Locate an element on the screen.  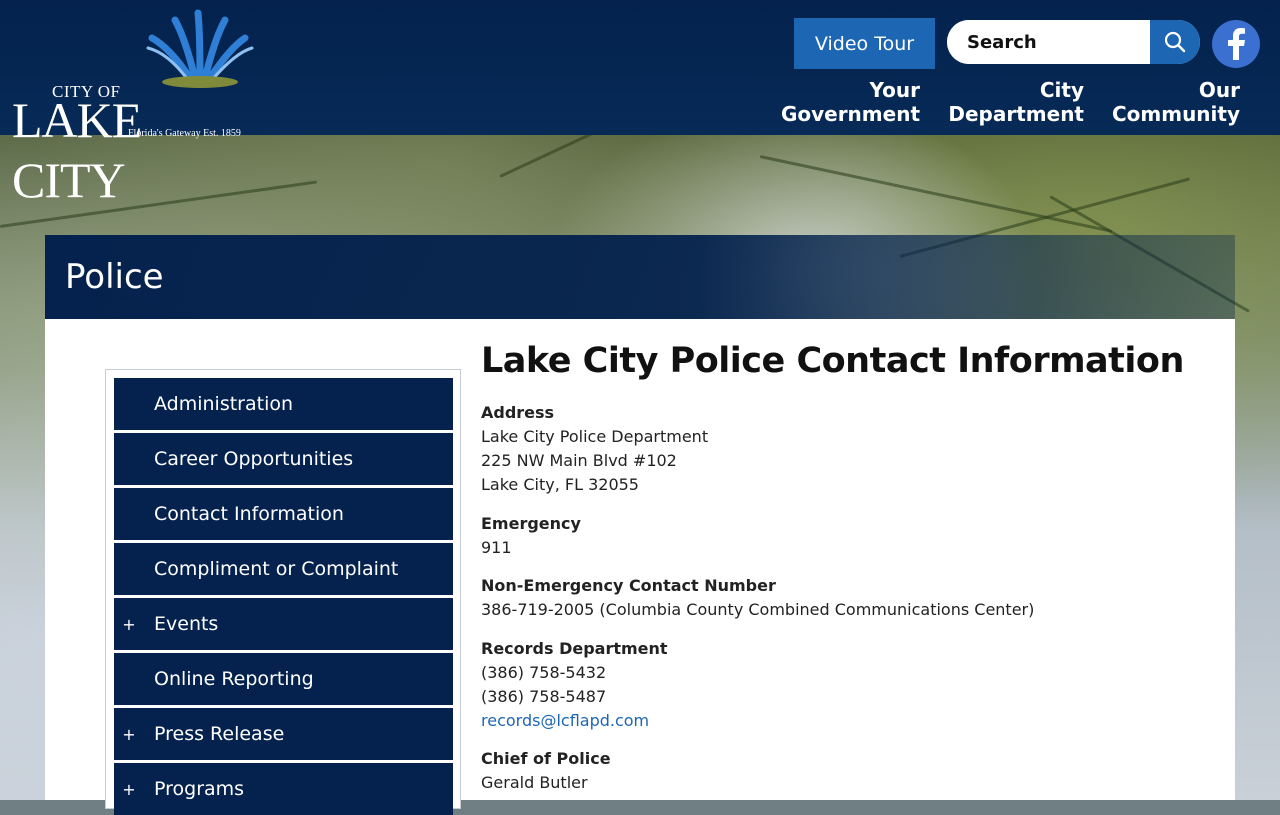
nav-label-line2: Community is located at coordinates (1175, 114).